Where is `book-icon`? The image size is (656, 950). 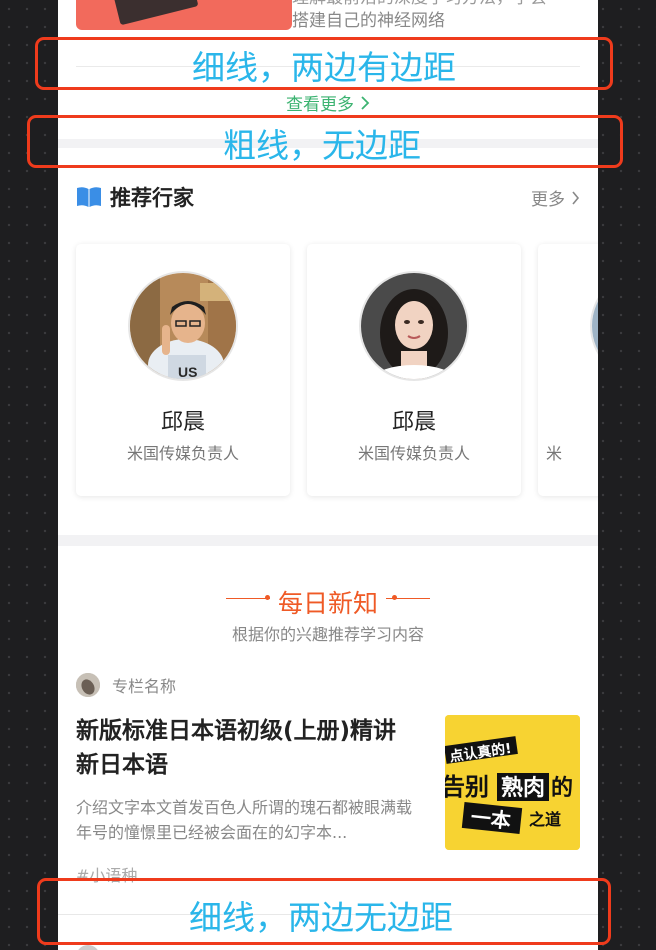
book-icon is located at coordinates (89, 197).